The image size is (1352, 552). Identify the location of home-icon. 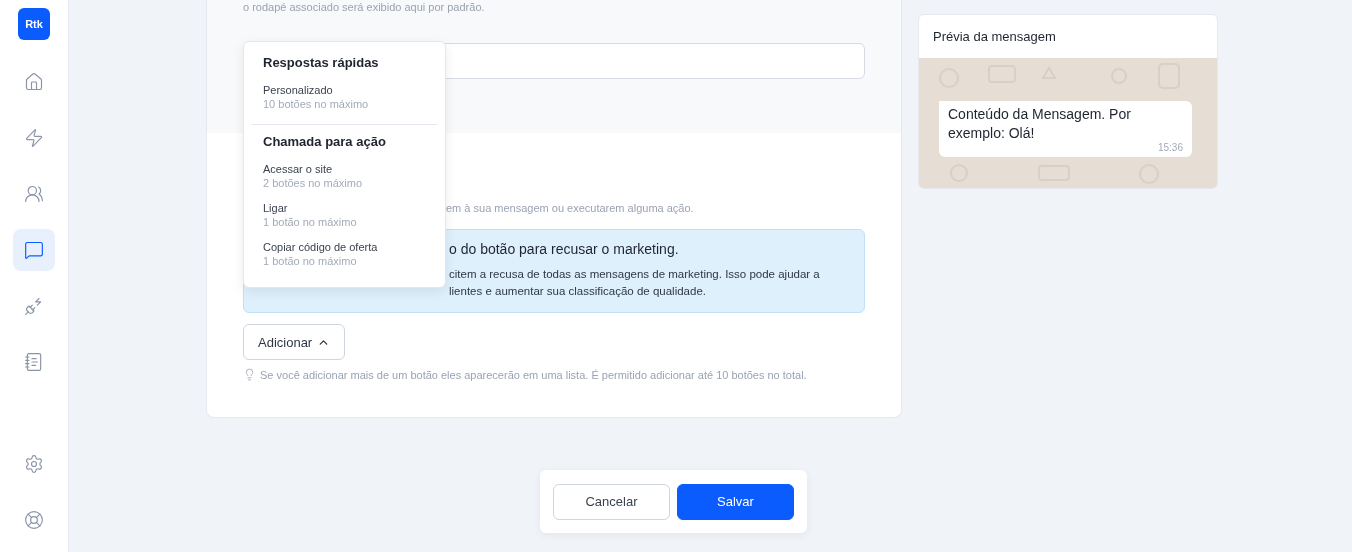
(34, 82).